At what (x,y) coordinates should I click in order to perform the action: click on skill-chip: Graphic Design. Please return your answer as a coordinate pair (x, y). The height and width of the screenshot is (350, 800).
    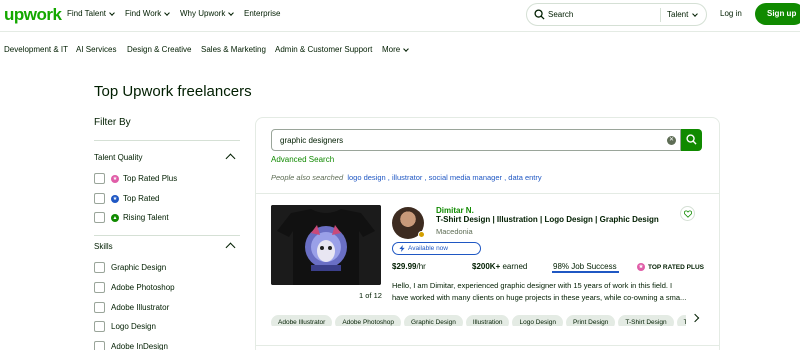
    Looking at the image, I should click on (433, 320).